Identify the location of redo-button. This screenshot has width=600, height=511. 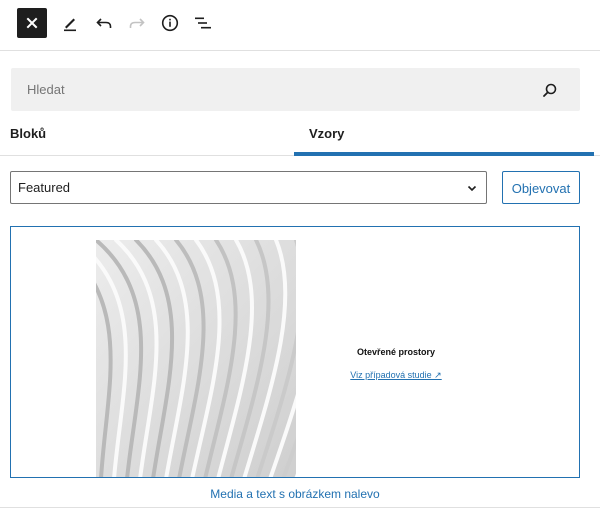
(137, 23).